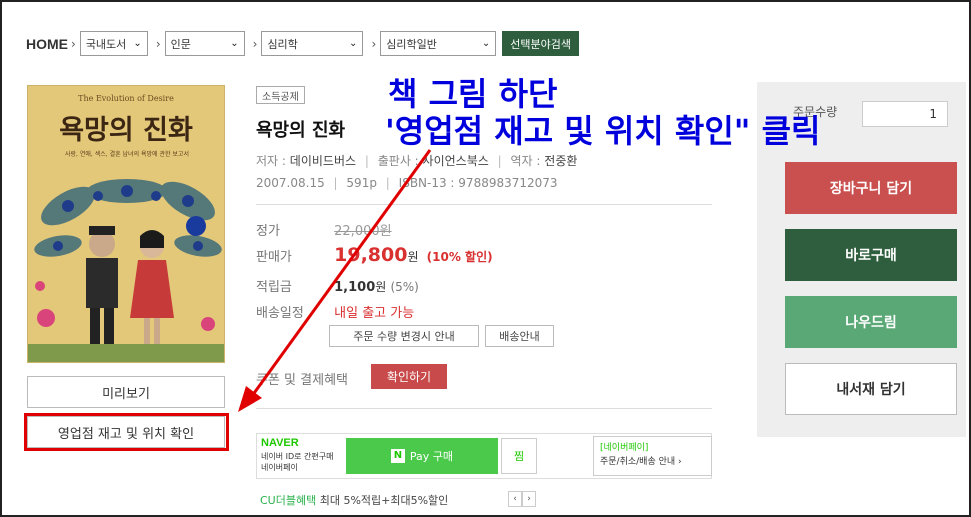 The image size is (971, 517). Describe the element at coordinates (409, 376) in the screenshot. I see `coupon-confirm-button: 확인하기` at that location.